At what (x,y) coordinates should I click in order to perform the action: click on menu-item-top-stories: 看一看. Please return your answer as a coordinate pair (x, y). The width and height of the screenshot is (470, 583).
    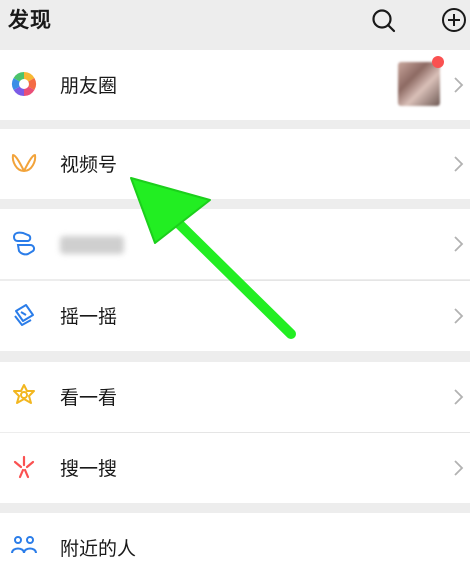
    Looking at the image, I should click on (235, 397).